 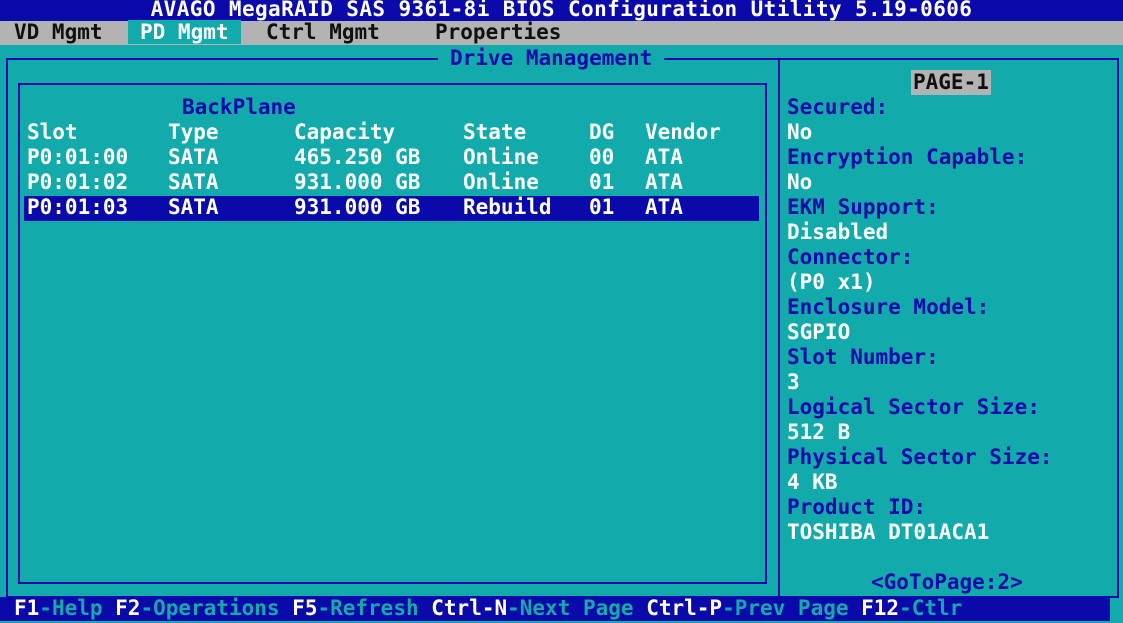 What do you see at coordinates (819, 332) in the screenshot?
I see `prop-value-enclosure-model: SGPIO` at bounding box center [819, 332].